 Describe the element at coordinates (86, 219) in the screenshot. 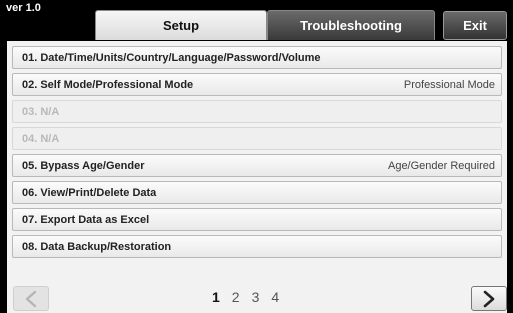

I see `menu-item-label: 07. Export Data as Excel` at that location.